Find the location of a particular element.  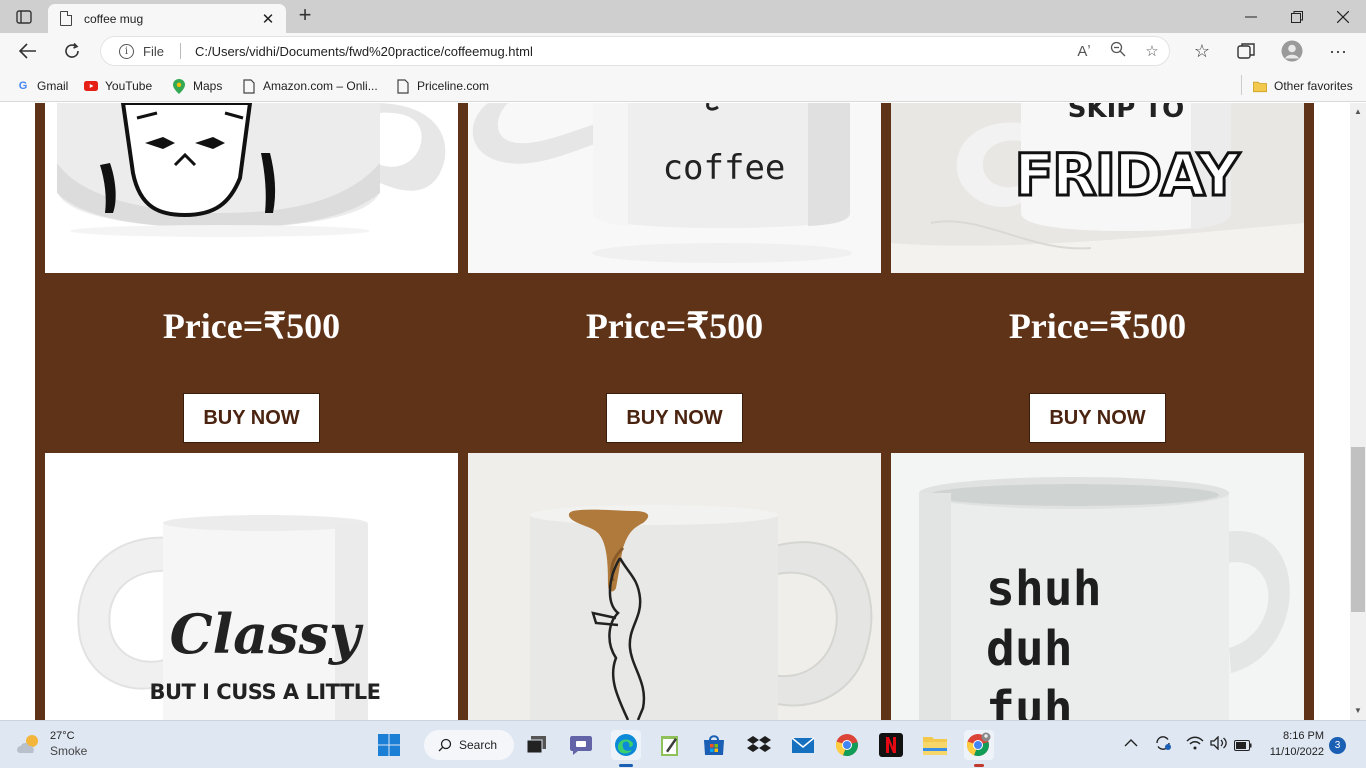

add-favorite-icon: ☆ is located at coordinates (1152, 51).